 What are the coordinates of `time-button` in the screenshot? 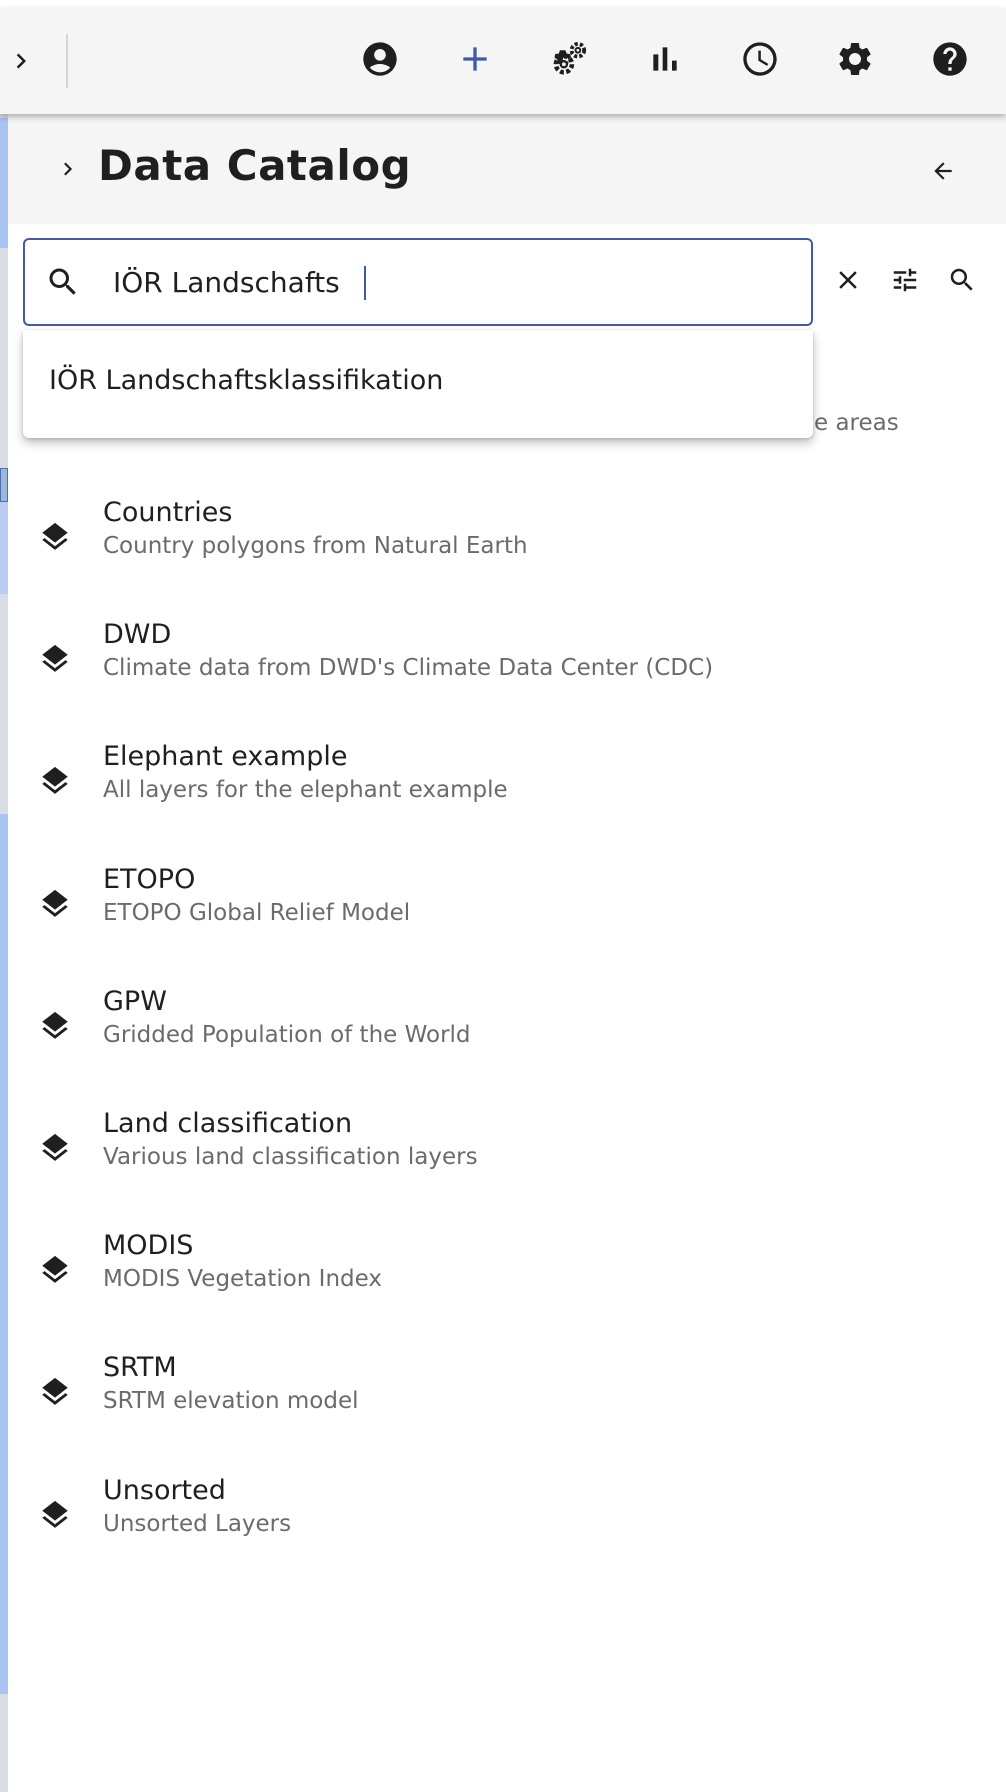 It's located at (760, 61).